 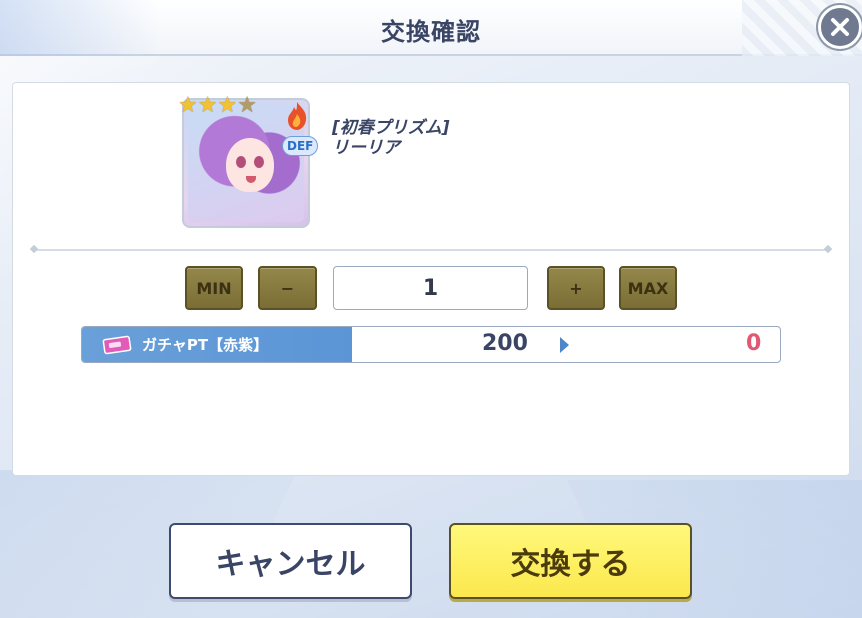 What do you see at coordinates (576, 288) in the screenshot?
I see `increment-button: +` at bounding box center [576, 288].